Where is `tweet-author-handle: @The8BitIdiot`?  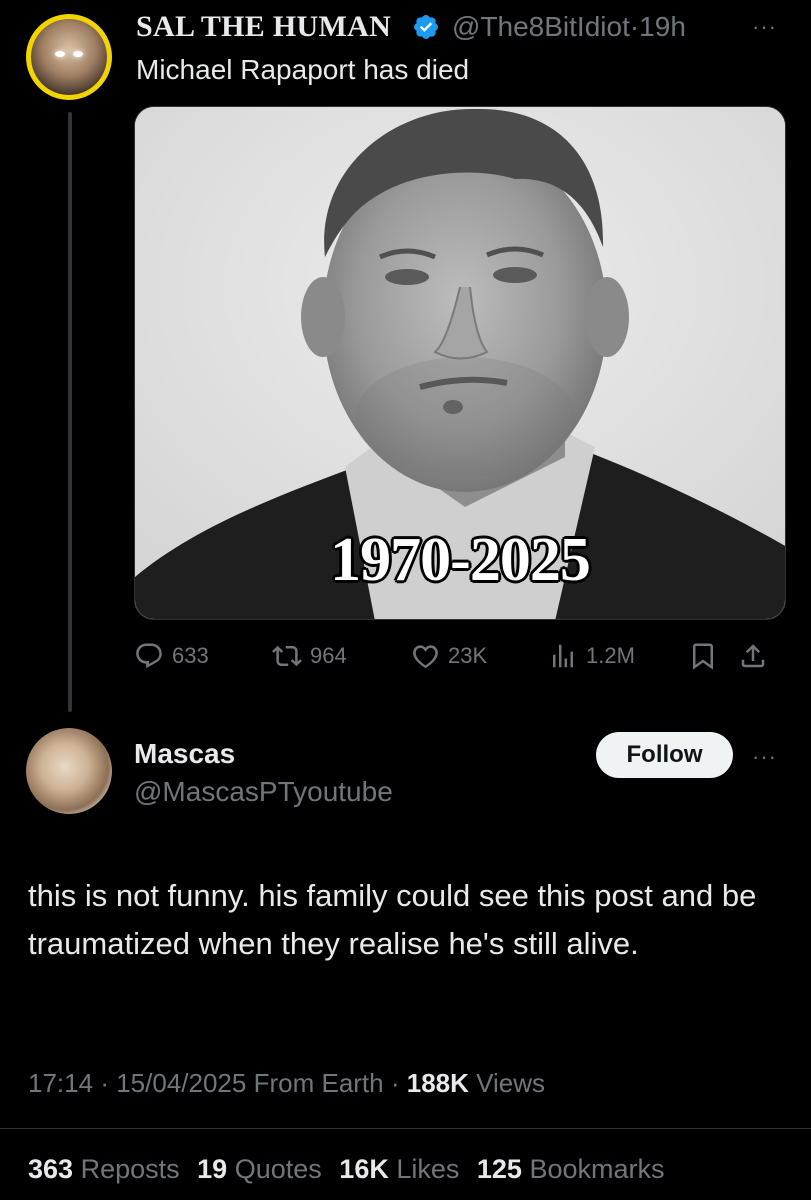
tweet-author-handle: @The8BitIdiot is located at coordinates (541, 26).